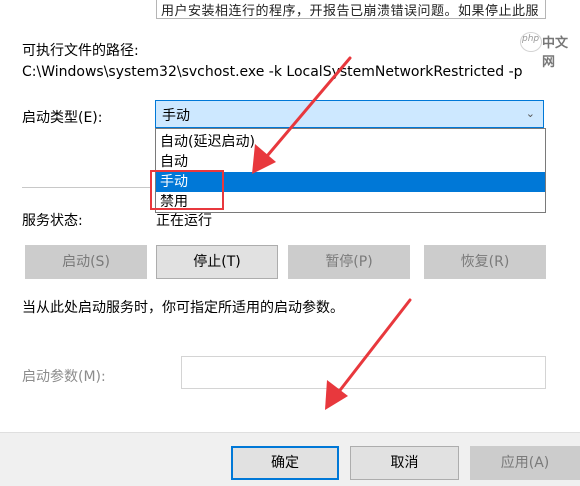  What do you see at coordinates (530, 113) in the screenshot?
I see `chevron-down-icon: ⌄` at bounding box center [530, 113].